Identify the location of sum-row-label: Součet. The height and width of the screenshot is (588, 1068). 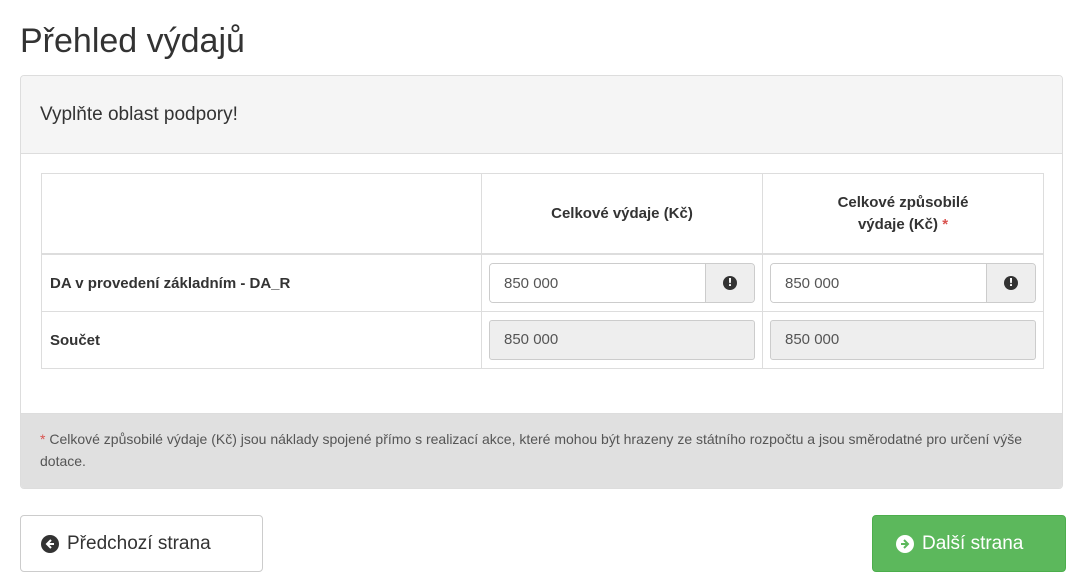
(261, 340).